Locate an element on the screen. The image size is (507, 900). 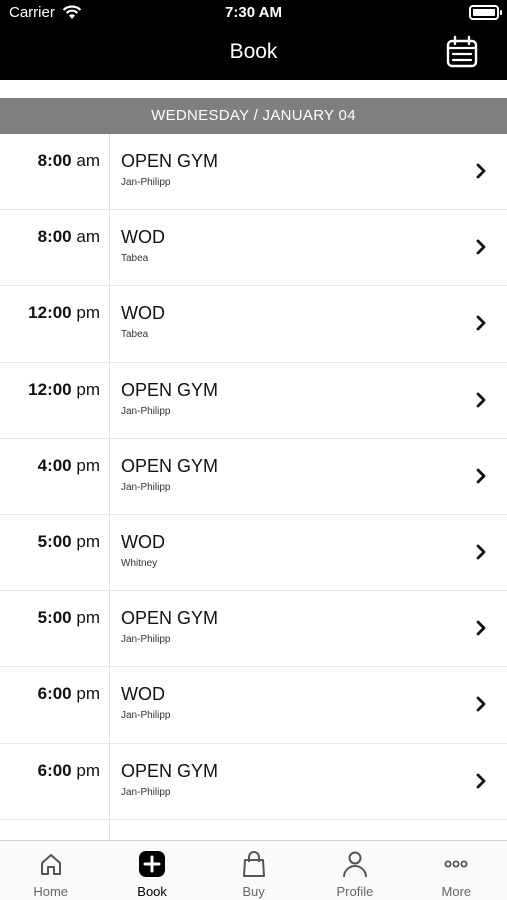
status-bar: Carrier 7:30 AM is located at coordinates (253, 13).